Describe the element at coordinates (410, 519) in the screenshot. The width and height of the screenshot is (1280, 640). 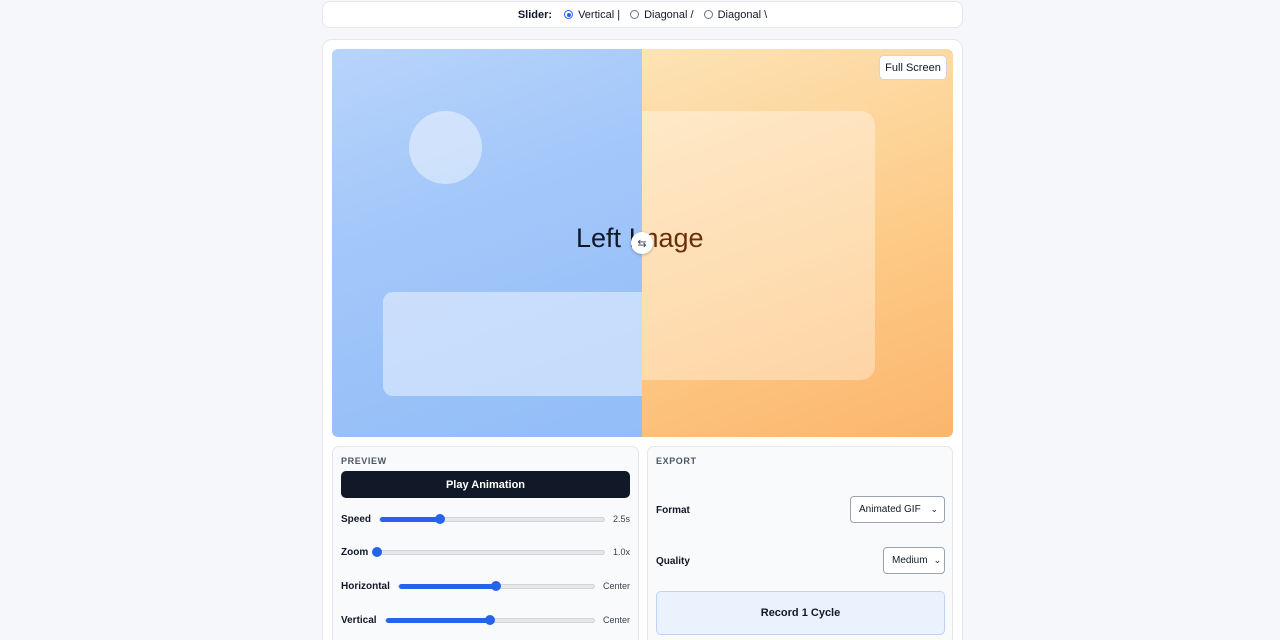
I see `speed-slider-fill` at that location.